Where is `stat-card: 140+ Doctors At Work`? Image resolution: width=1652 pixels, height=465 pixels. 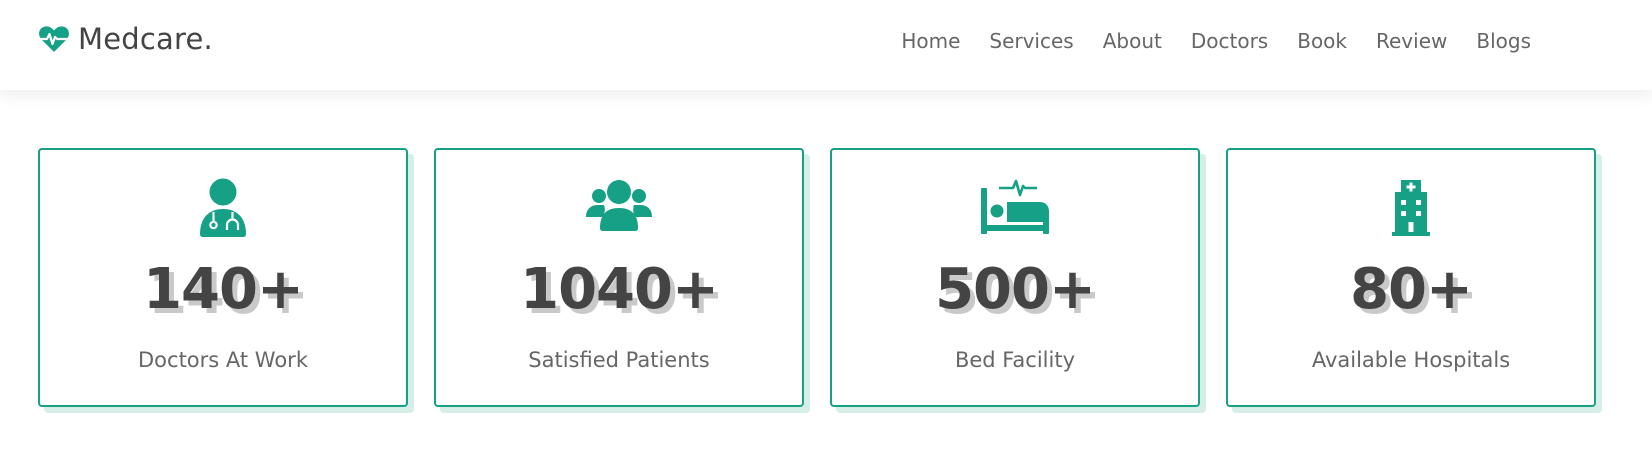
stat-card: 140+ Doctors At Work is located at coordinates (223, 277).